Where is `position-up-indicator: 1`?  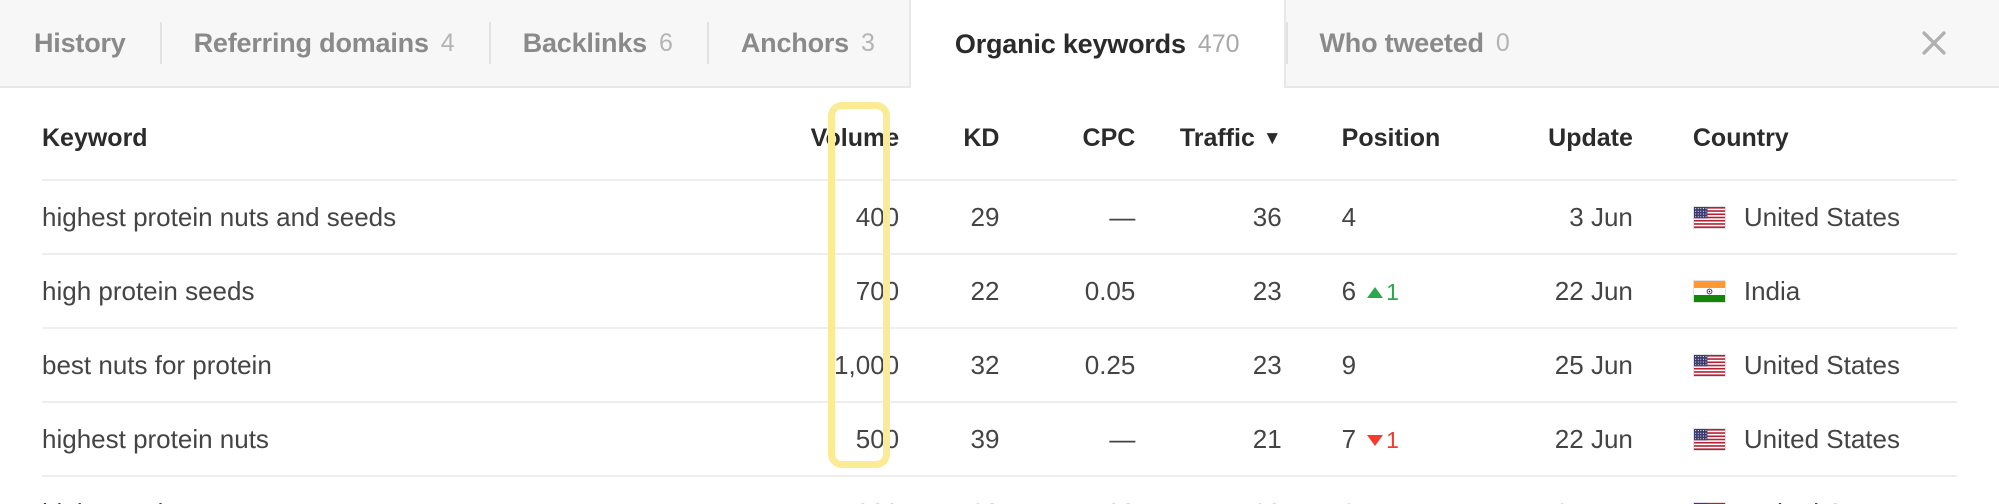
position-up-indicator: 1 is located at coordinates (1383, 292).